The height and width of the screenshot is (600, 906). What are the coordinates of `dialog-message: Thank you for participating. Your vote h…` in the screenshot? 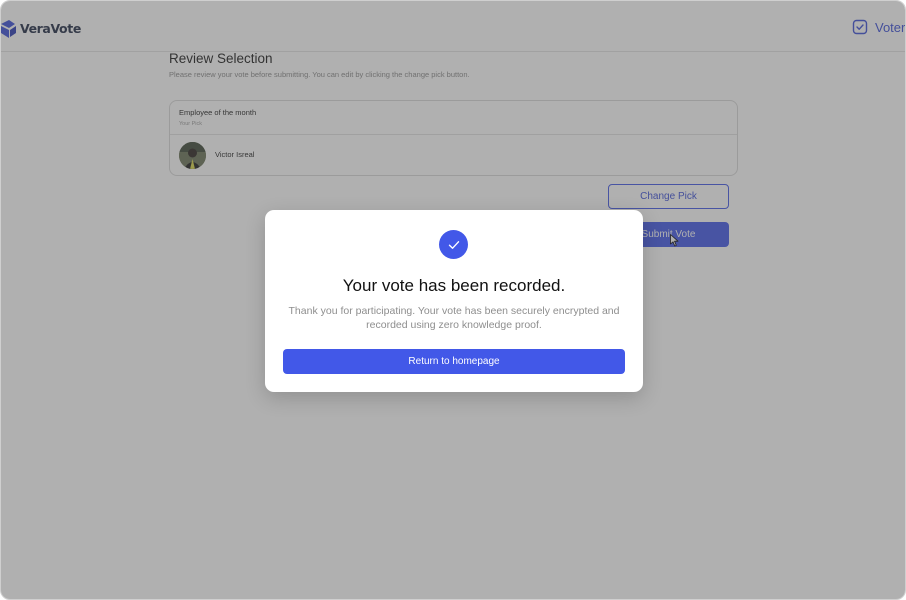 It's located at (454, 318).